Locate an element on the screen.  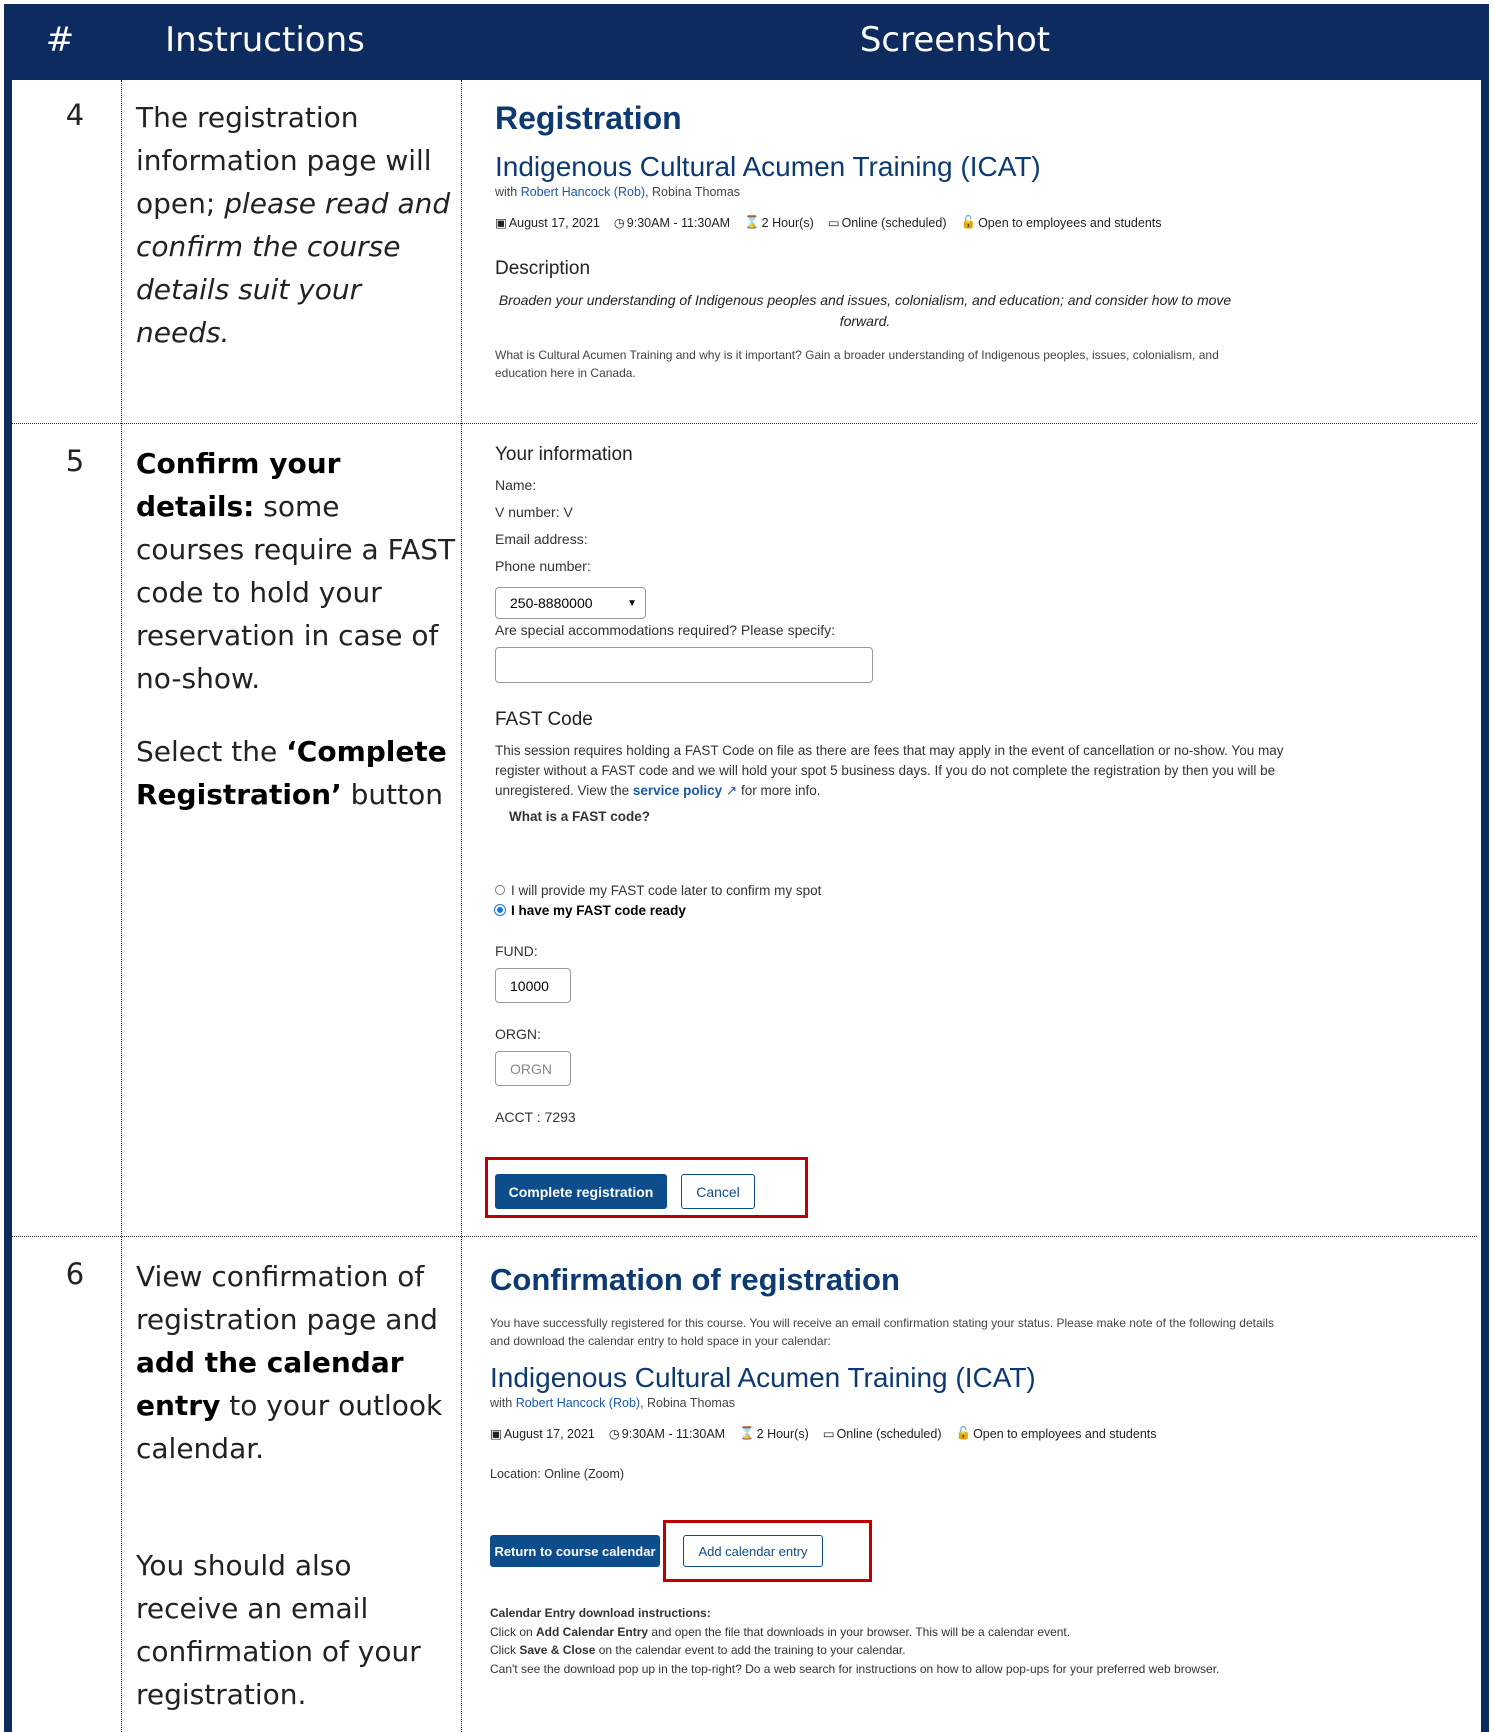
page-title: Registration is located at coordinates (588, 118).